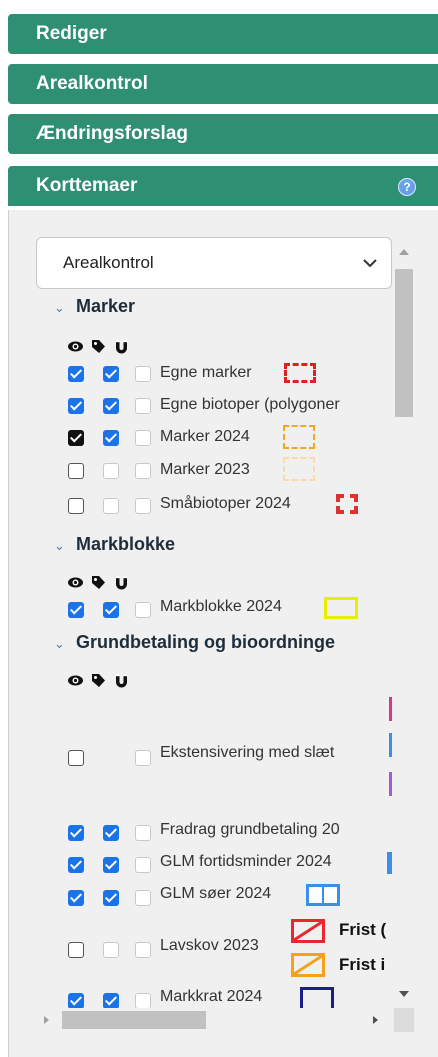 Image resolution: width=438 pixels, height=1057 pixels. What do you see at coordinates (246, 861) in the screenshot?
I see `layer-label: GLM fortidsminder 2024` at bounding box center [246, 861].